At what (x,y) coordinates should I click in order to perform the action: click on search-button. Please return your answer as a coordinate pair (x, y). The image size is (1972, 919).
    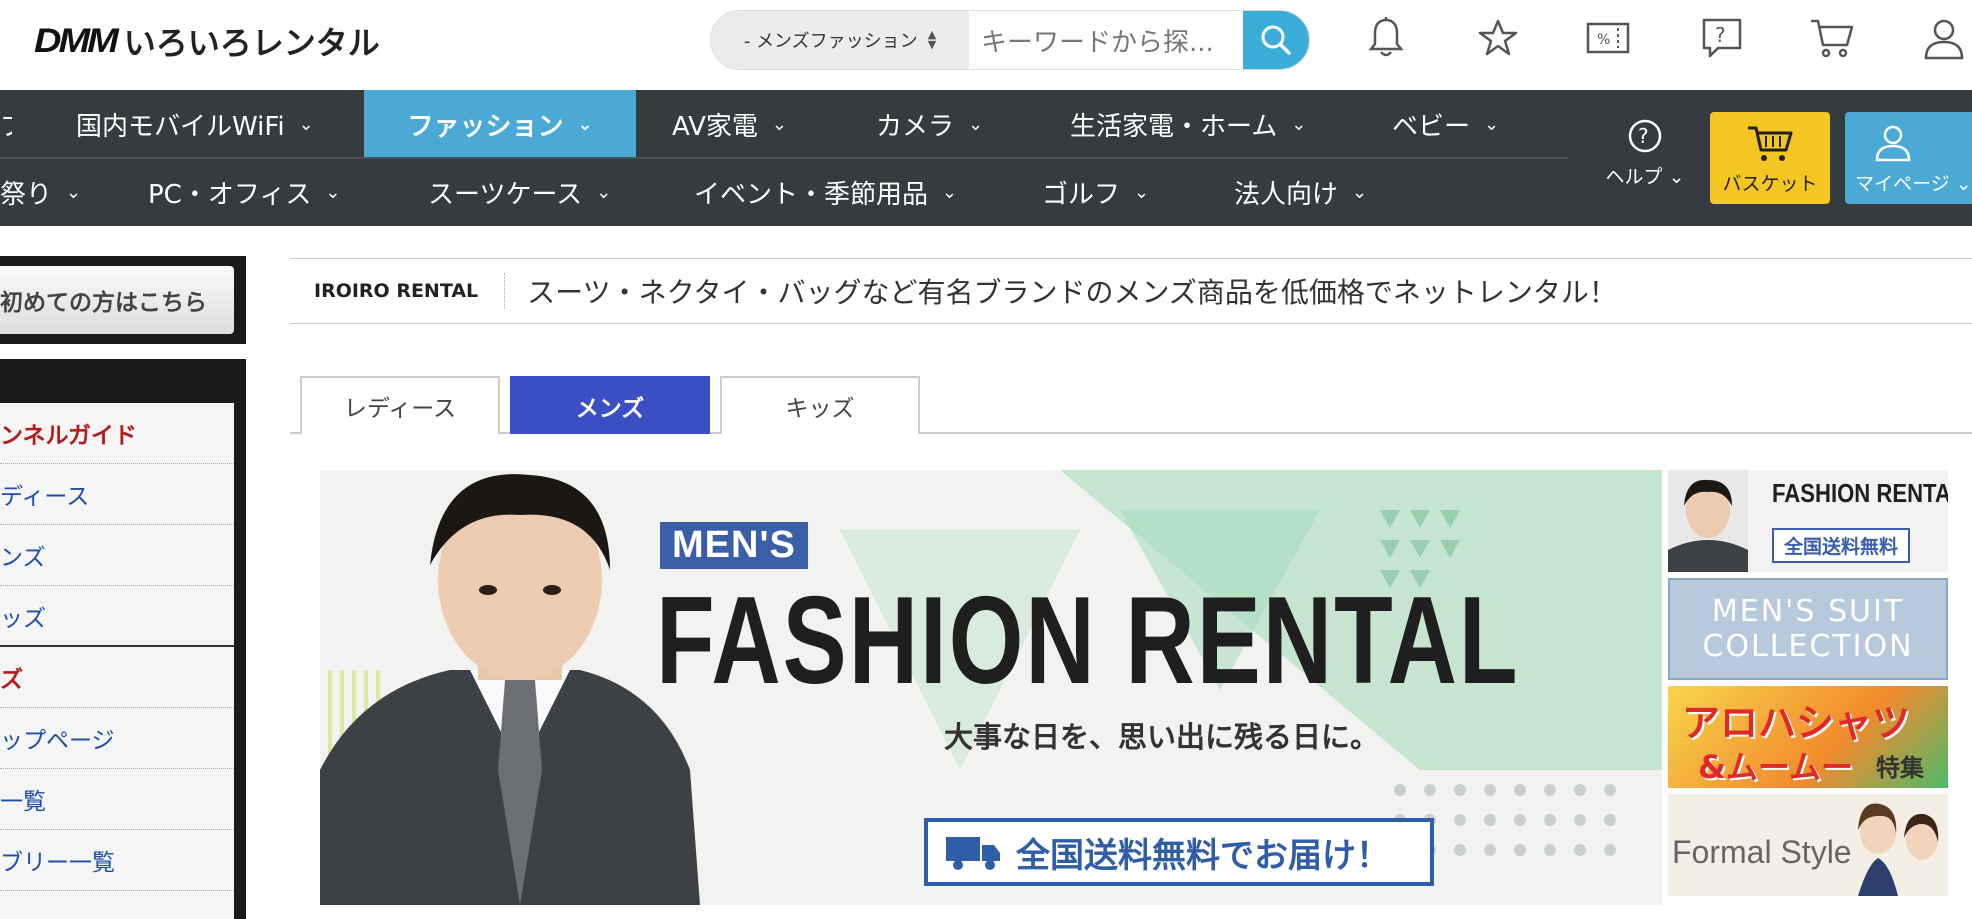
    Looking at the image, I should click on (1276, 40).